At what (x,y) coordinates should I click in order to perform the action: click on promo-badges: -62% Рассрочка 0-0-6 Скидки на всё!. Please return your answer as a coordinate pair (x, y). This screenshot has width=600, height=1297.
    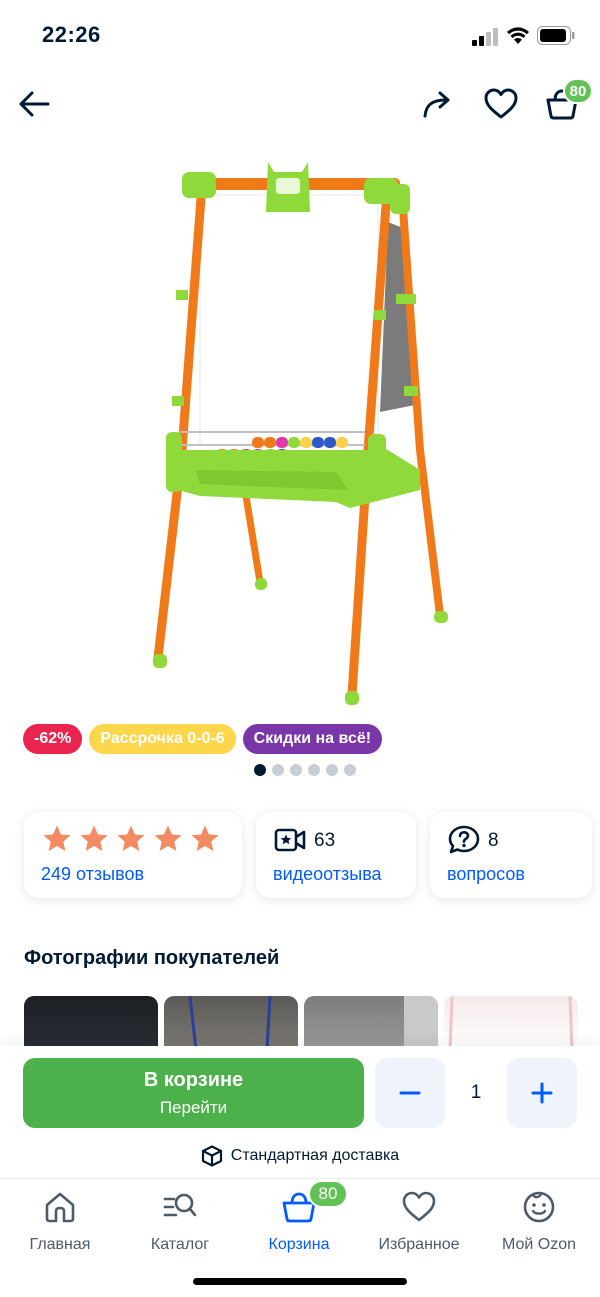
    Looking at the image, I should click on (203, 739).